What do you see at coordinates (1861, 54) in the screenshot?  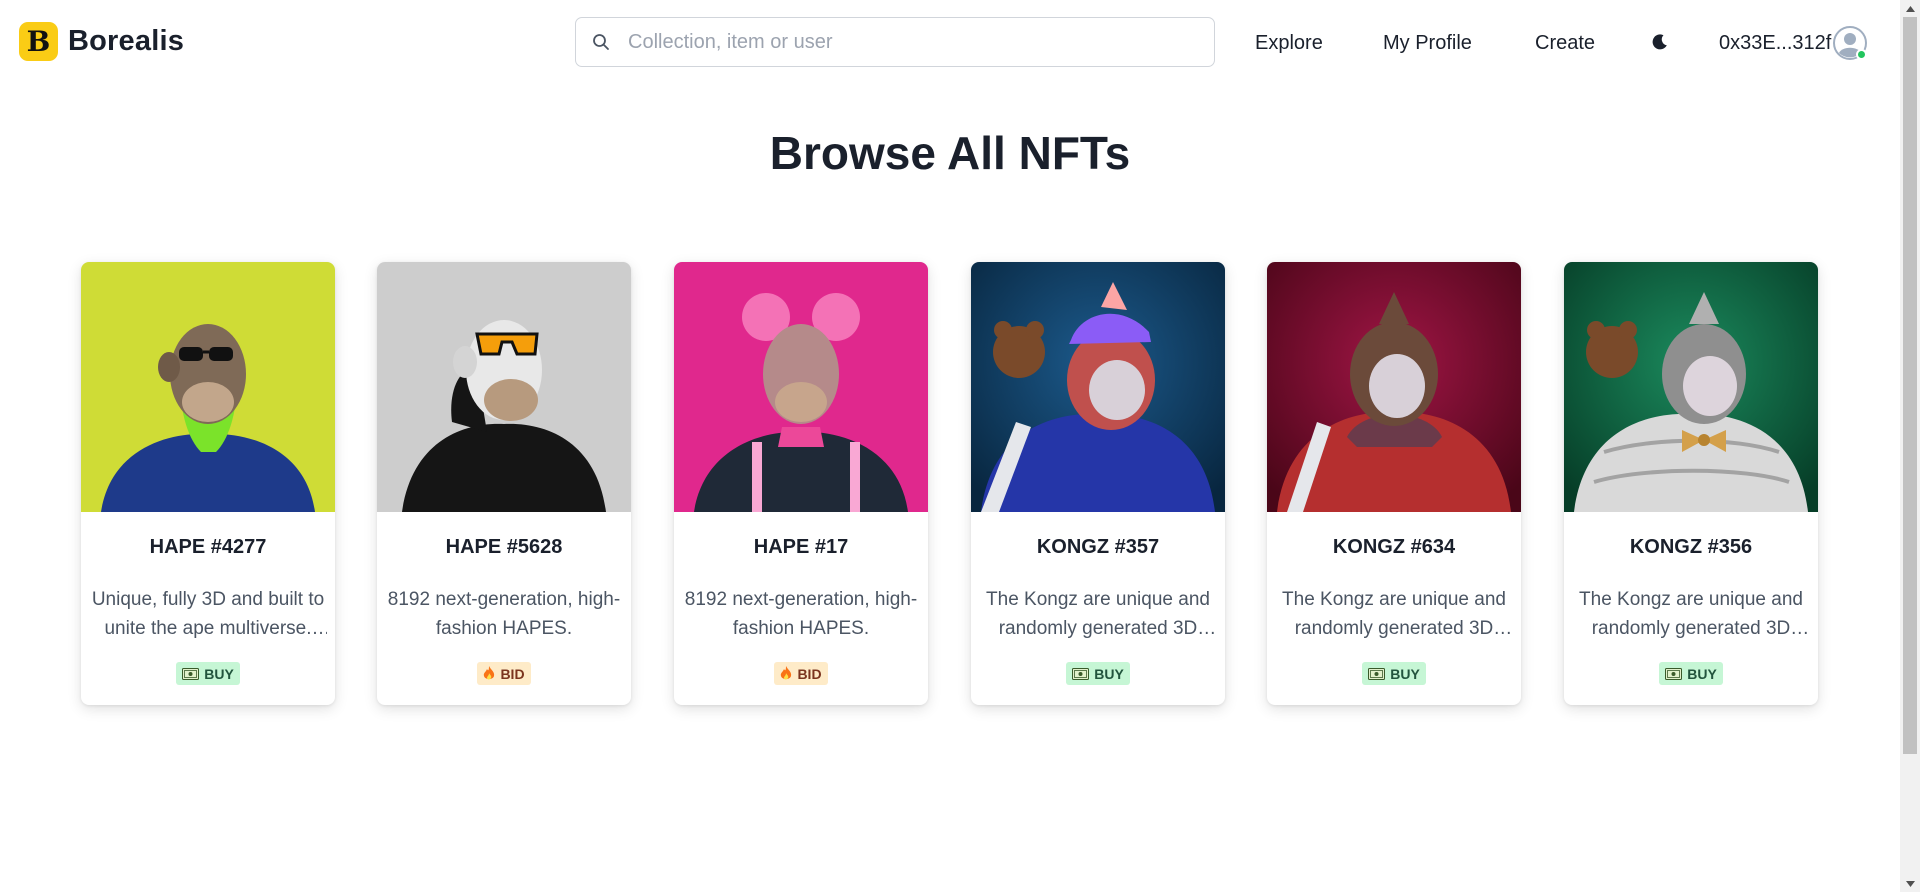 I see `online-status-dot` at bounding box center [1861, 54].